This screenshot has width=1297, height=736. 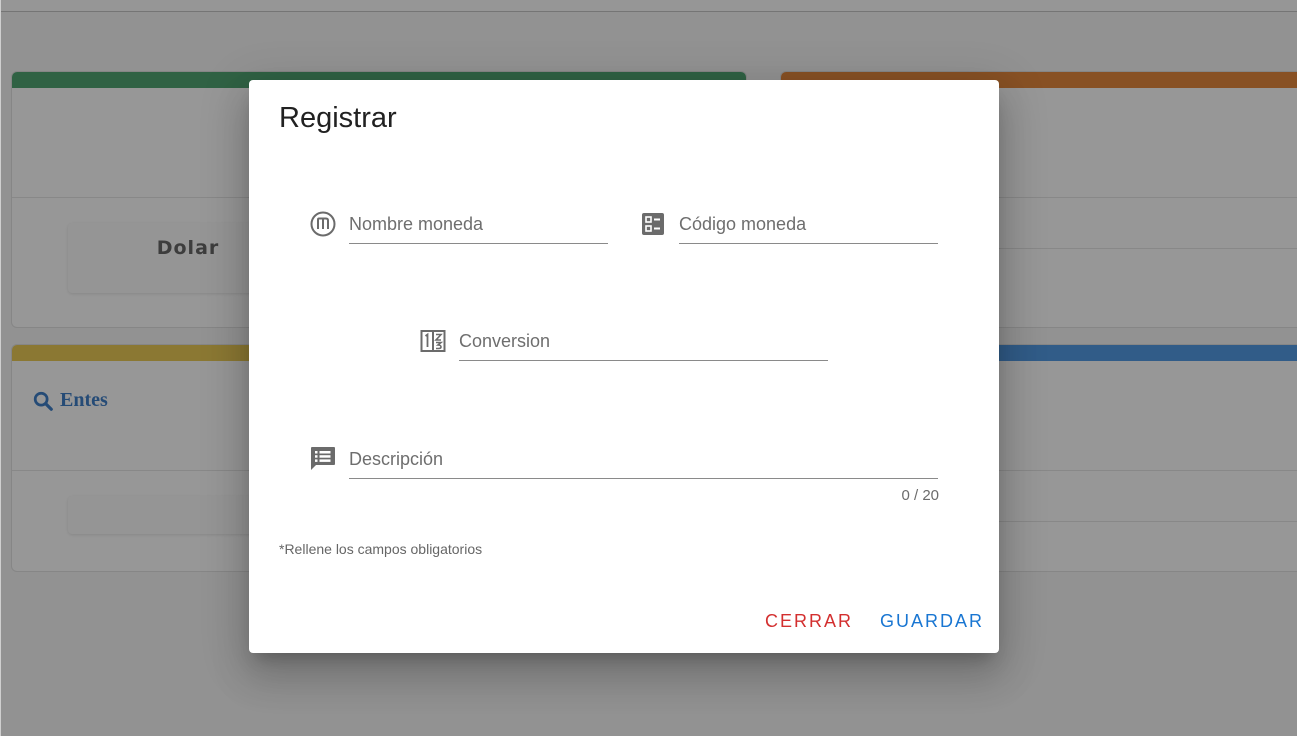 I want to click on nombre-moneda-field, so click(x=459, y=230).